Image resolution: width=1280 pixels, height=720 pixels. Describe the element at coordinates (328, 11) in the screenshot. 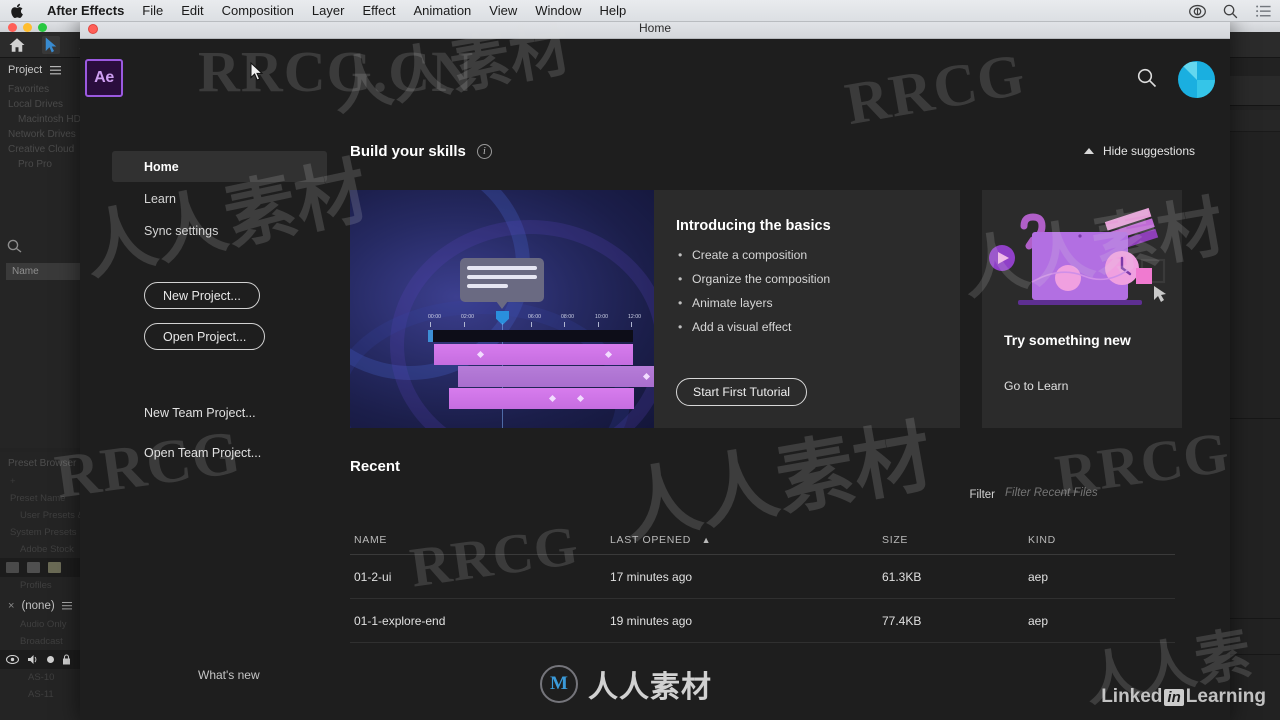

I see `menu-item-layer: Layer` at that location.